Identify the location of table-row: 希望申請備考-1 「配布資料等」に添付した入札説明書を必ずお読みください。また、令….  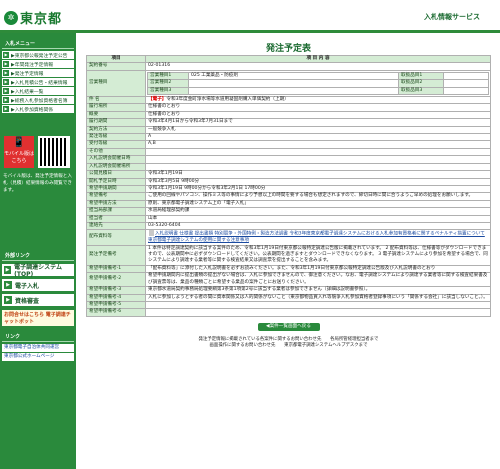
(288, 269).